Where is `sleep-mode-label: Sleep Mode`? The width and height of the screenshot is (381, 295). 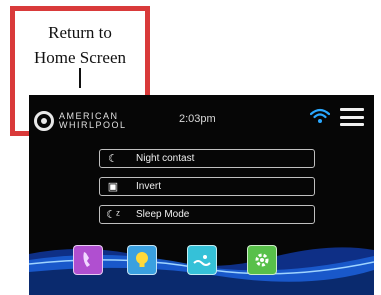 sleep-mode-label: Sleep Mode is located at coordinates (163, 214).